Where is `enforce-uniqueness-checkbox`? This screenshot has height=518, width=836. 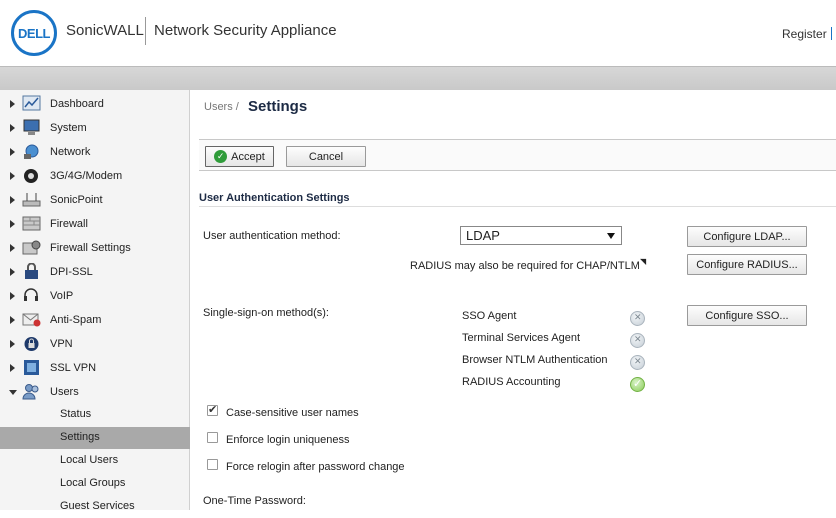
enforce-uniqueness-checkbox is located at coordinates (212, 437).